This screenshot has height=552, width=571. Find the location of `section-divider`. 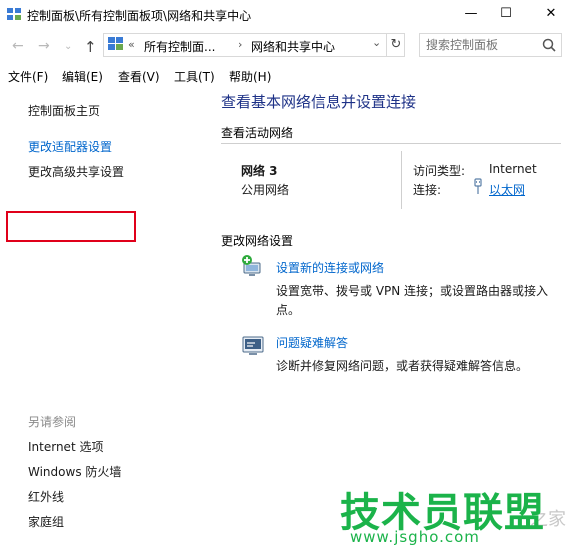

section-divider is located at coordinates (391, 143).